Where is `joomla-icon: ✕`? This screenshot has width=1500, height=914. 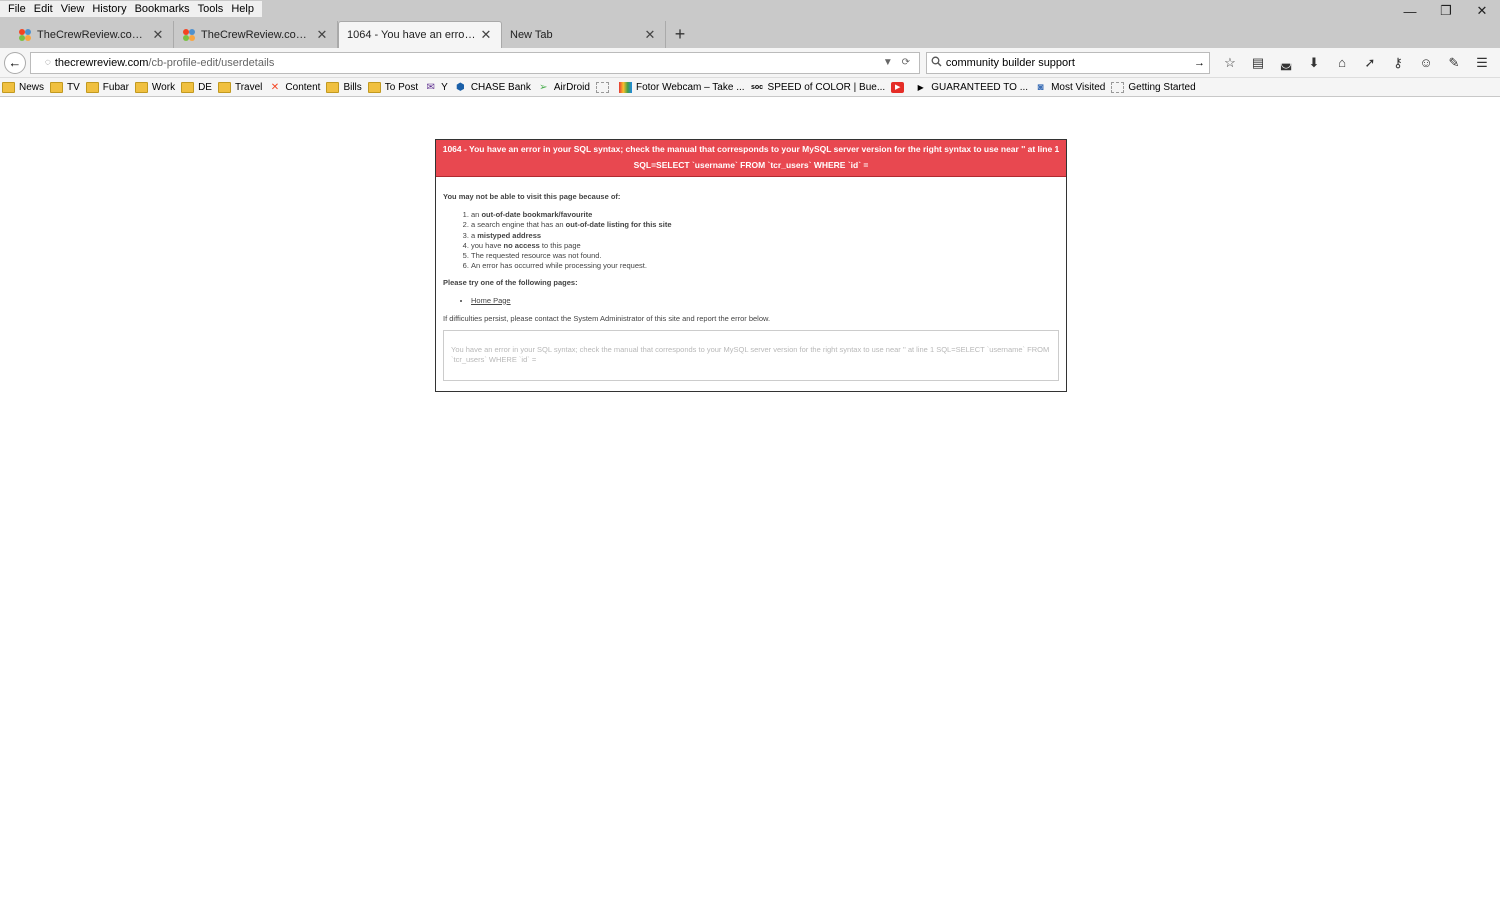 joomla-icon: ✕ is located at coordinates (275, 87).